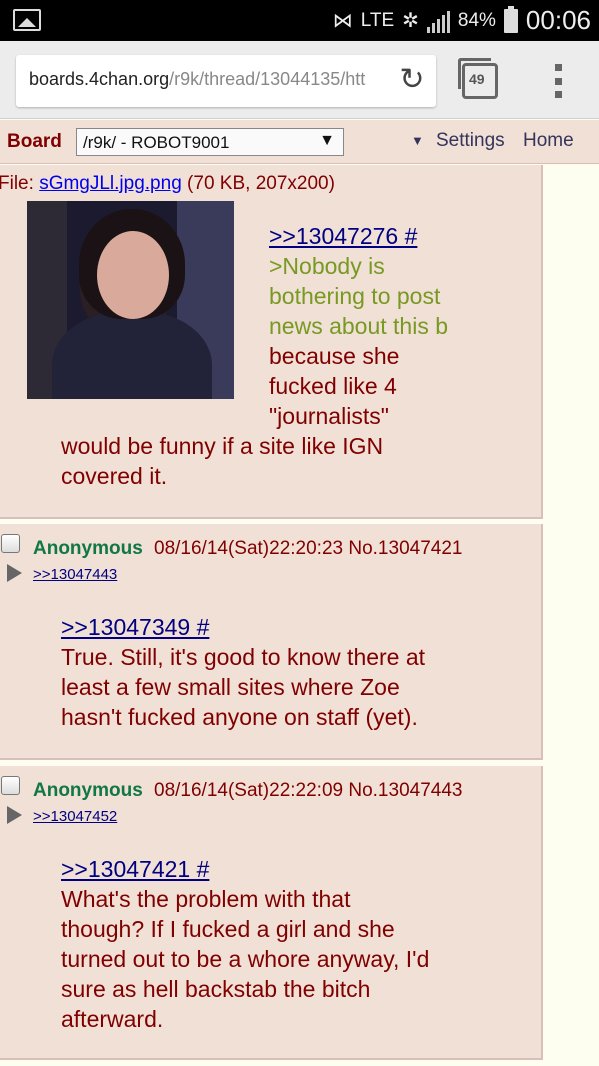 The height and width of the screenshot is (1066, 599). I want to click on file-info: File: sGmgJLl.jpg.png (70 KB, 207x200), so click(167, 184).